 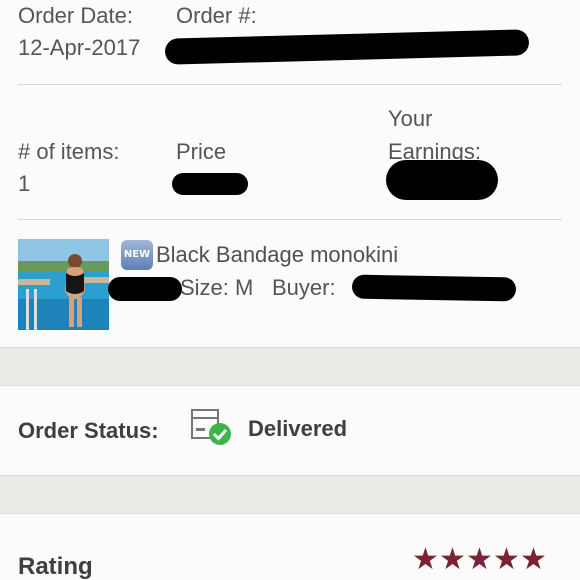 I want to click on items-label: # of items:, so click(x=69, y=151).